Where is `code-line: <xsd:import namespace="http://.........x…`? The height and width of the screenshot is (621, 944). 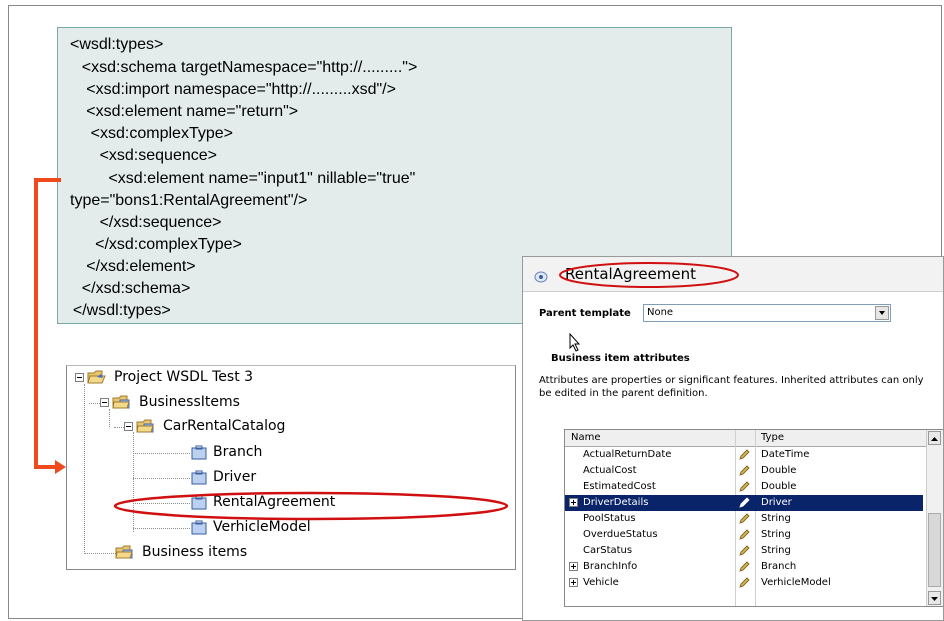
code-line: <xsd:import namespace="http://.........x… is located at coordinates (230, 89).